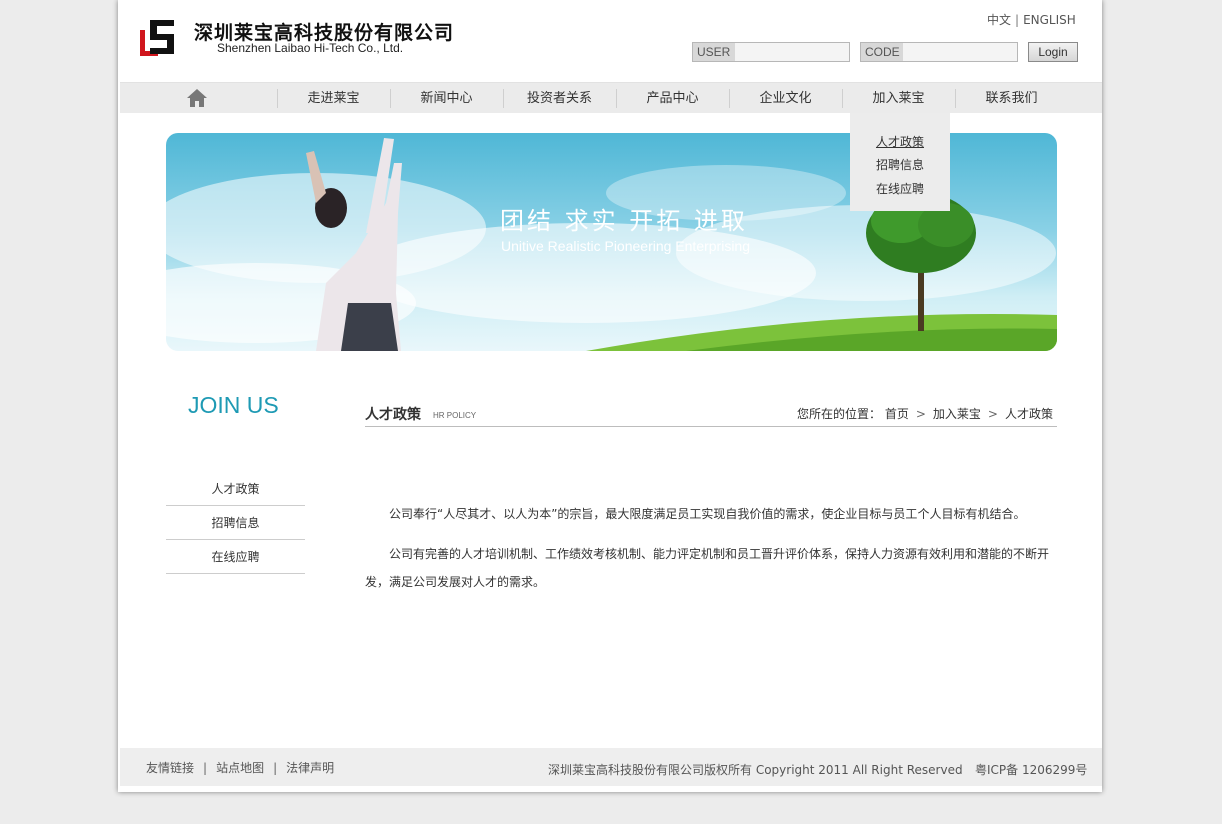 The image size is (1222, 824). I want to click on lang-chinese-link: 中文, so click(999, 20).